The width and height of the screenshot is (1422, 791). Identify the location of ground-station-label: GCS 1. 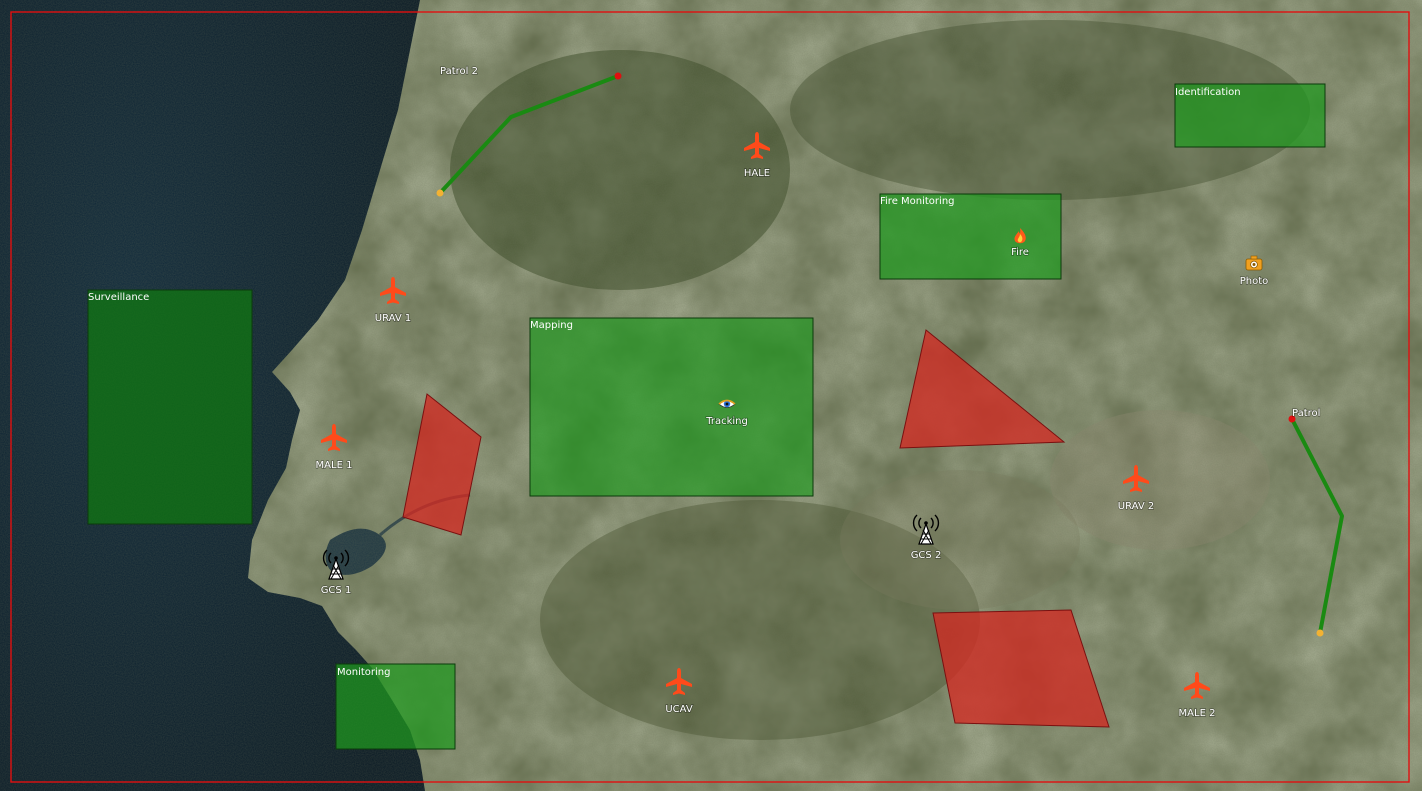
(336, 590).